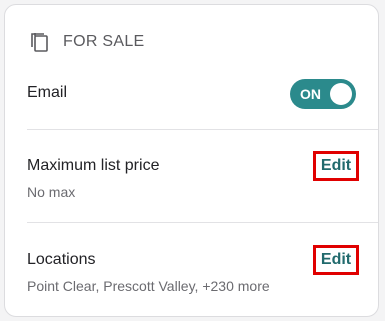  What do you see at coordinates (148, 286) in the screenshot?
I see `locations-value: Point Clear, Prescott Valley, +230 more` at bounding box center [148, 286].